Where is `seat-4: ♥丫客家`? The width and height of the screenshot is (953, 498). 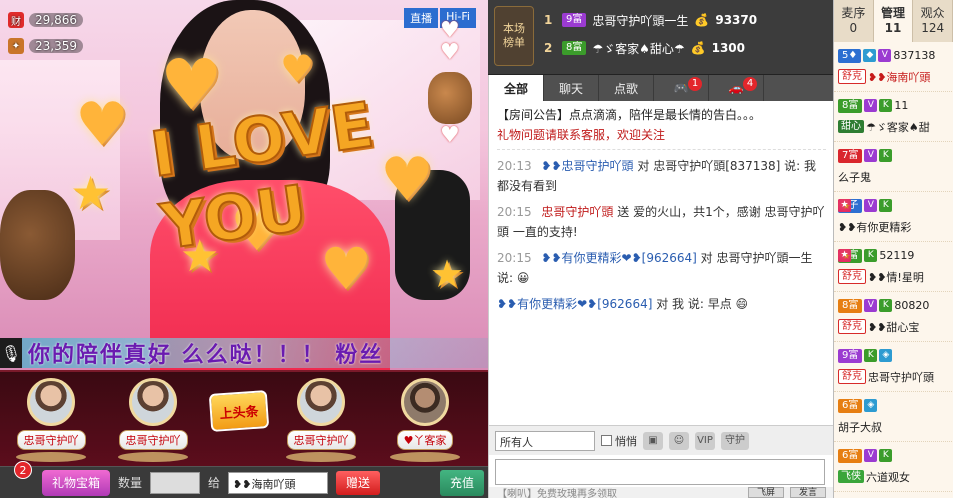 seat-4: ♥丫客家 is located at coordinates (425, 421).